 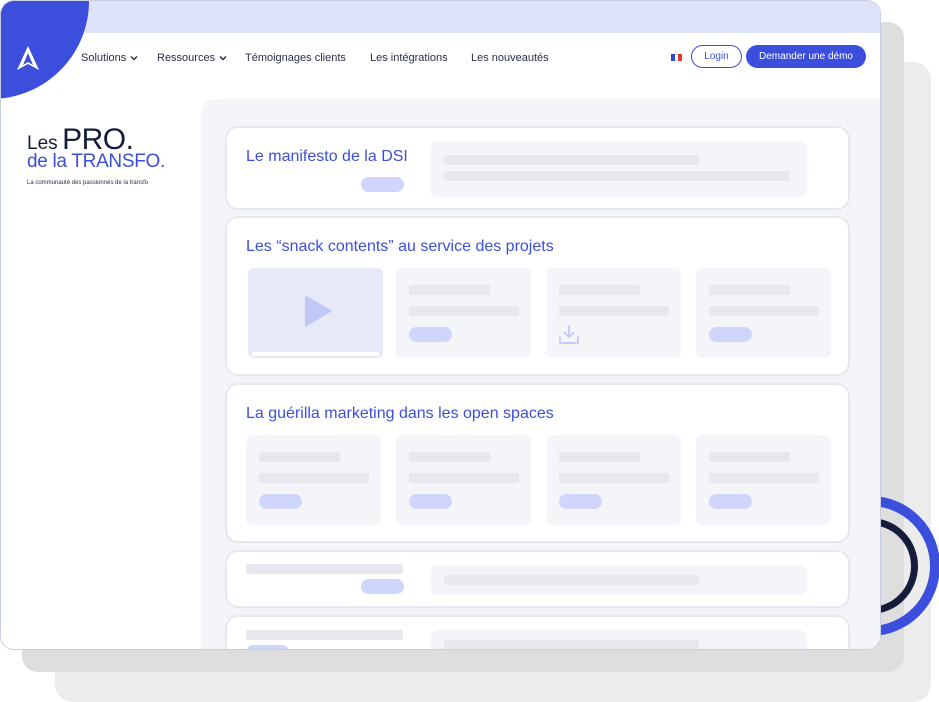 What do you see at coordinates (104, 58) in the screenshot?
I see `nav-item-label: Solutions` at bounding box center [104, 58].